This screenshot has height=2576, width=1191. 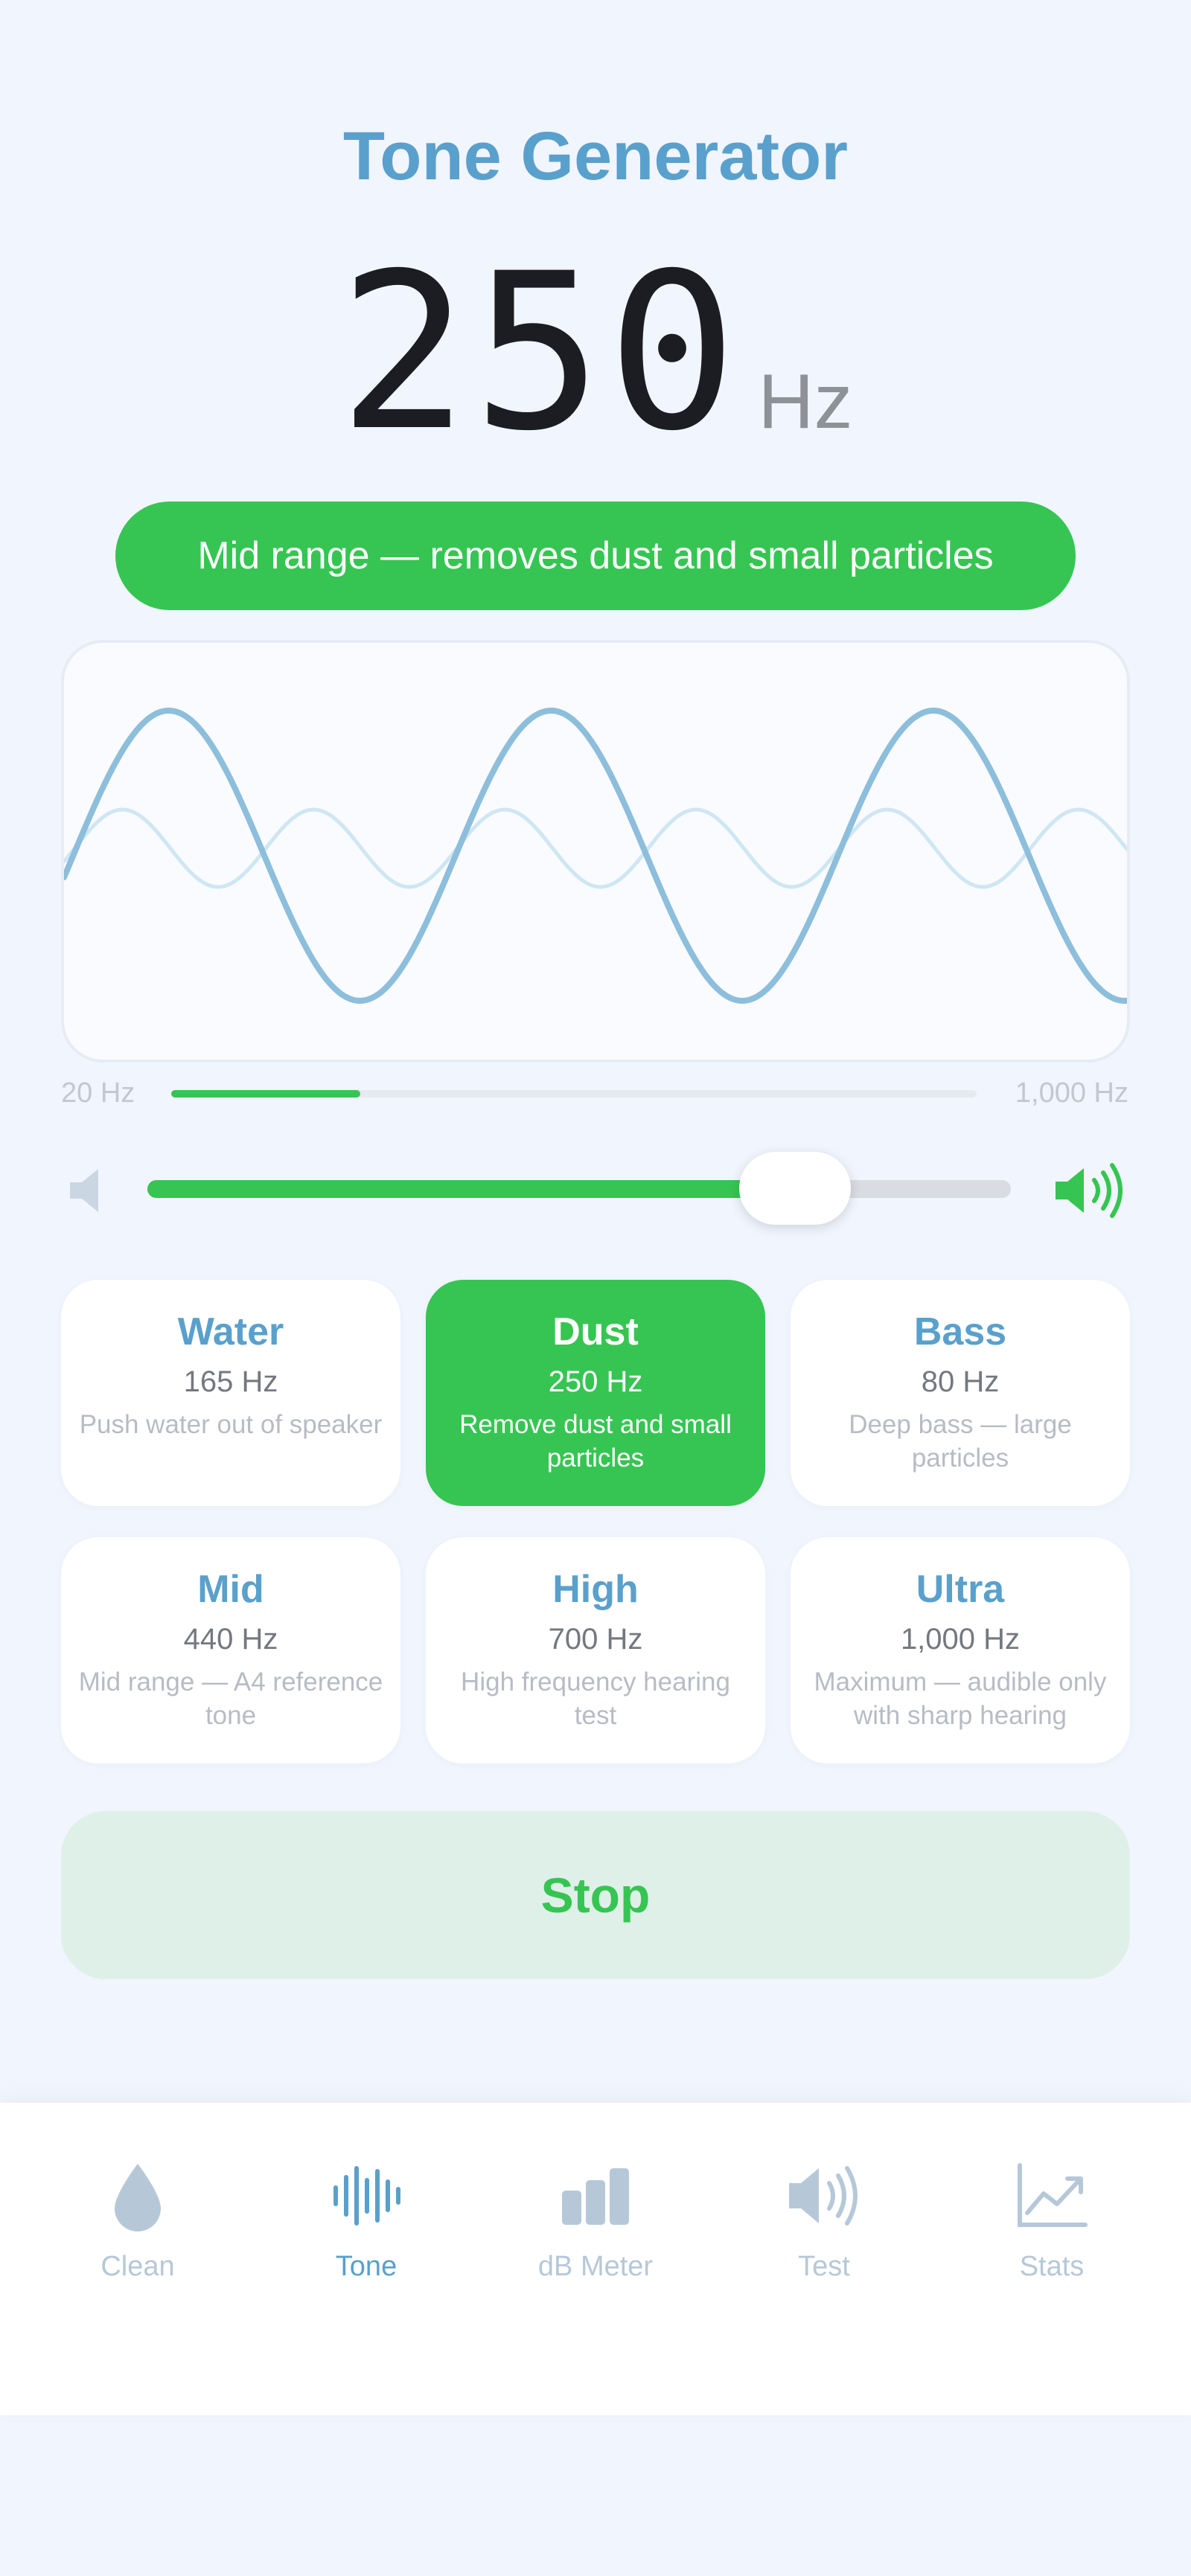 I want to click on tab-test: Test, so click(x=824, y=2229).